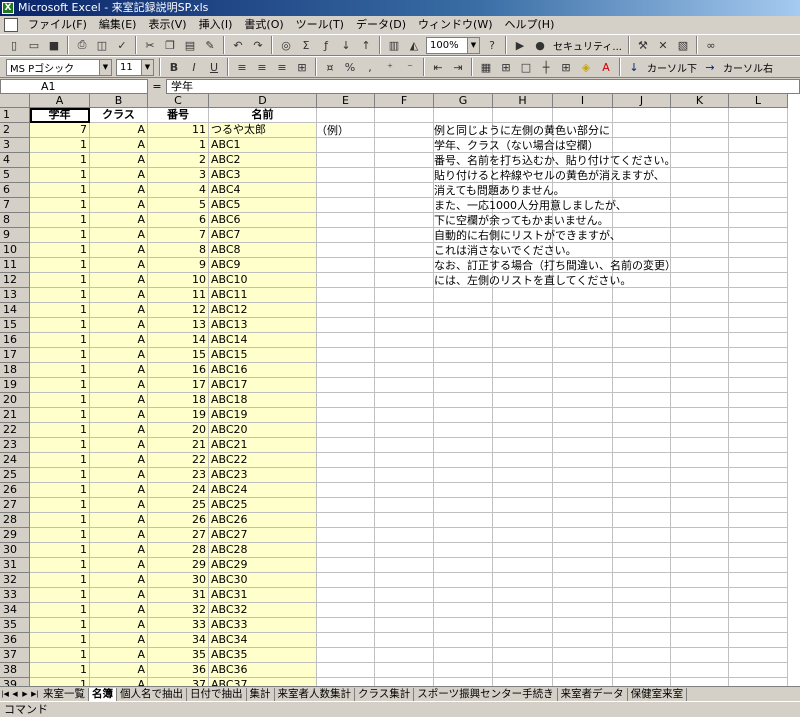 This screenshot has height=717, width=800. I want to click on data-cell: ABC13, so click(263, 325).